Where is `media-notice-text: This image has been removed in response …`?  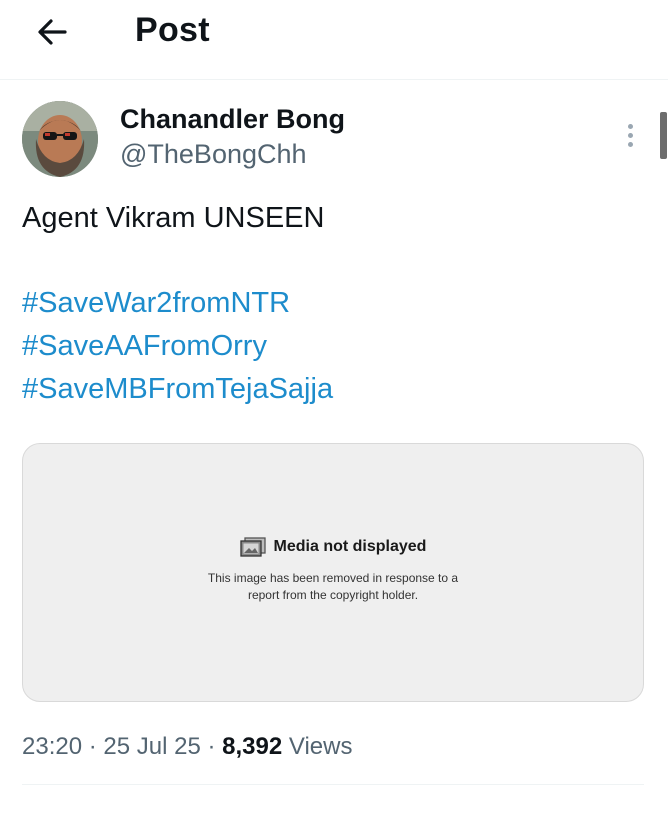
media-notice-text: This image has been removed in response … is located at coordinates (333, 587).